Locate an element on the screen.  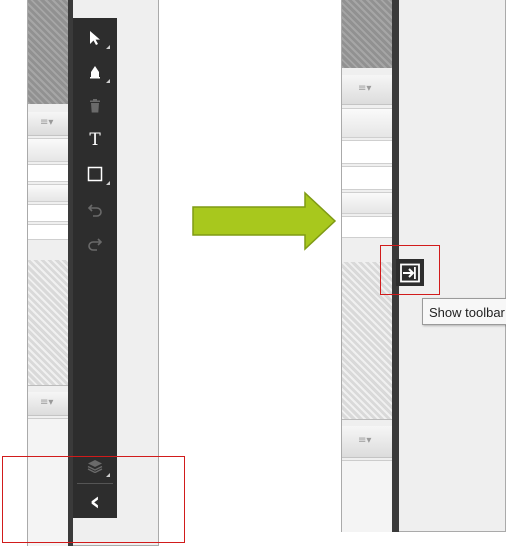
left-dropdown-1: ≡▾ is located at coordinates (48, 124).